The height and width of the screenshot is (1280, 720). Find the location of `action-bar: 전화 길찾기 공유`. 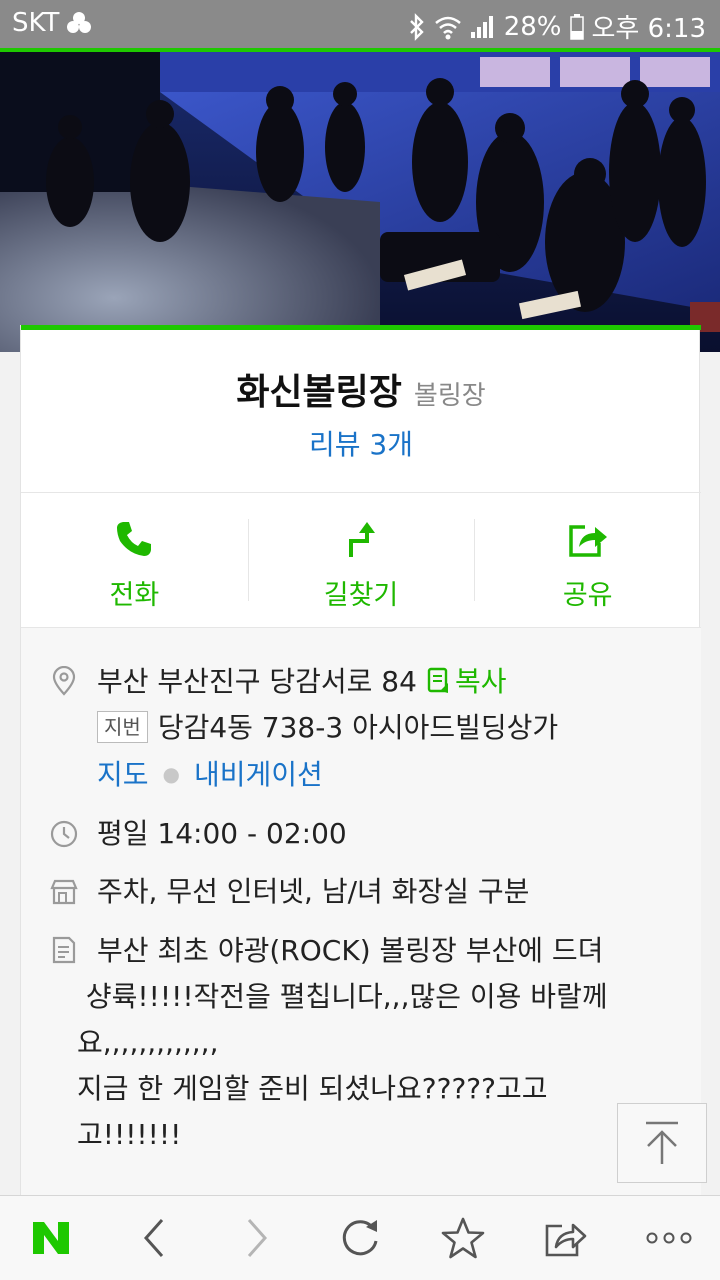

action-bar: 전화 길찾기 공유 is located at coordinates (361, 560).